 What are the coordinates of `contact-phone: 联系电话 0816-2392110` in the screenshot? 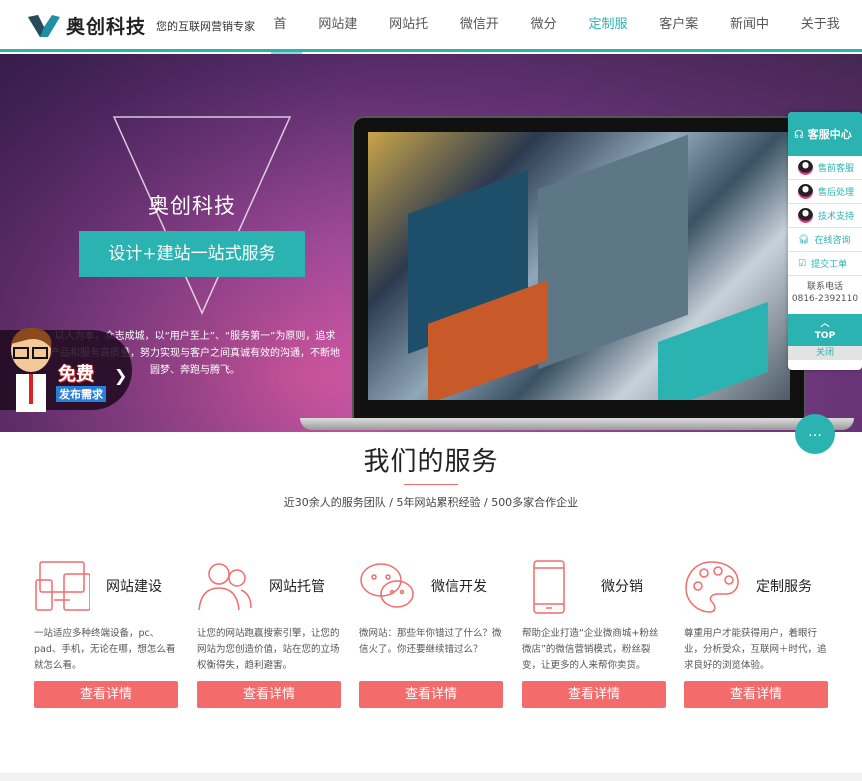 It's located at (825, 295).